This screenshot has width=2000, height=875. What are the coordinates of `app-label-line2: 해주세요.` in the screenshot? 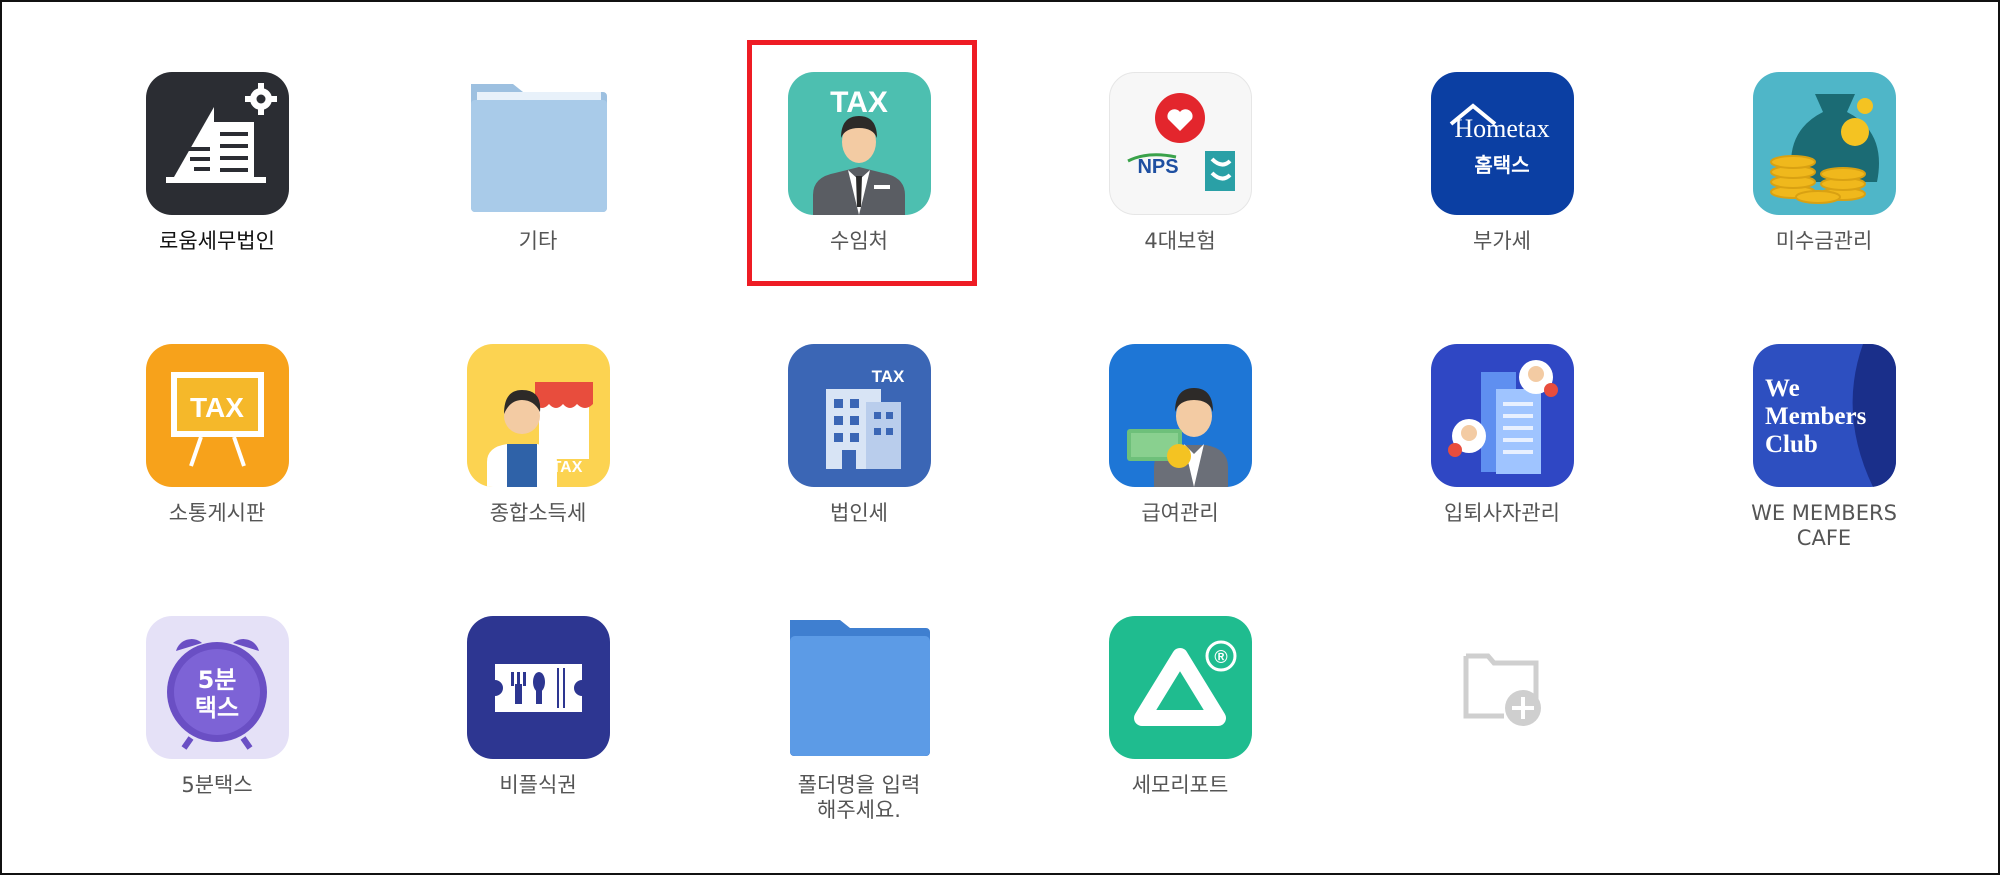 It's located at (859, 810).